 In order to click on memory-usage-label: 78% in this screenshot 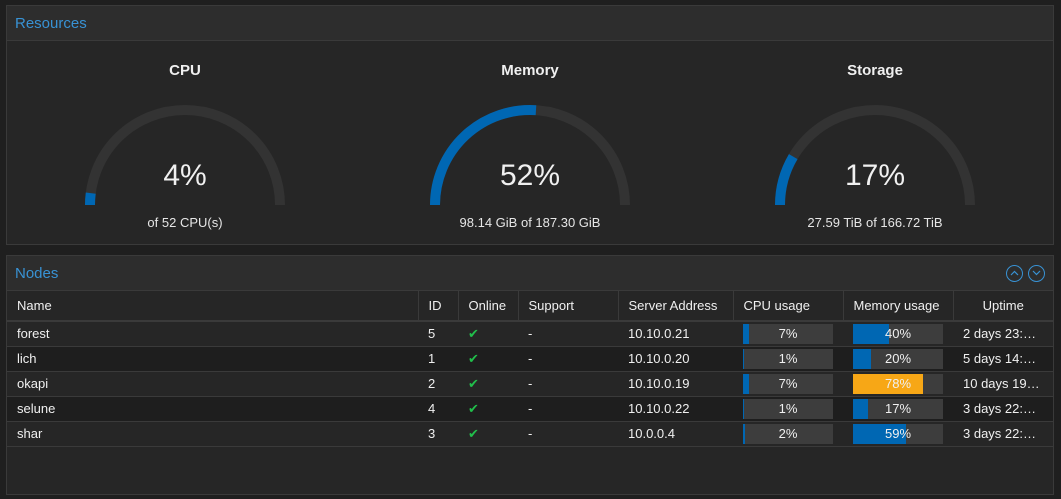, I will do `click(898, 383)`.